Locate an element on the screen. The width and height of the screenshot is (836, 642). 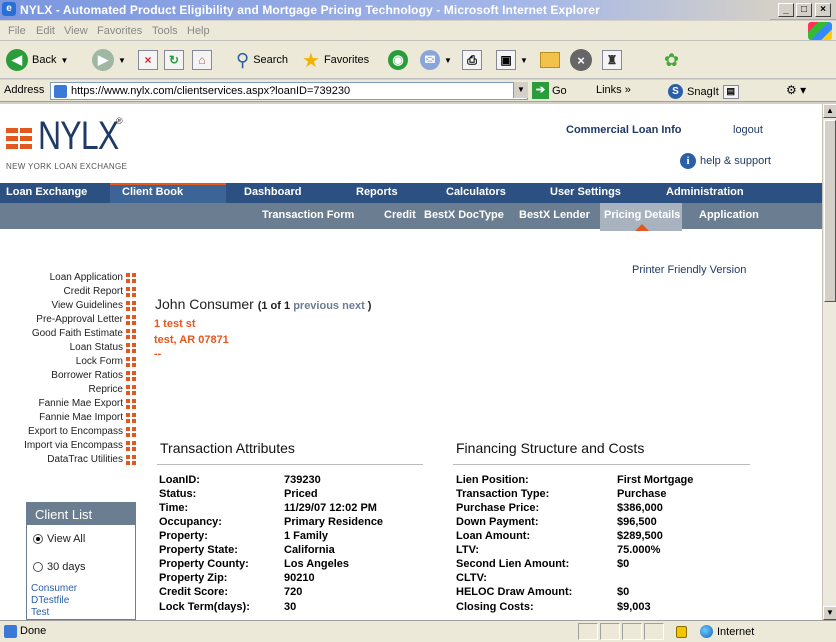
side-item-borrower-ratios: Borrower Ratios is located at coordinates (93, 375).